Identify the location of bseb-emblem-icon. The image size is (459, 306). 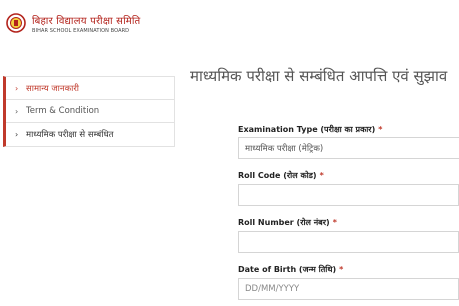
(16, 23).